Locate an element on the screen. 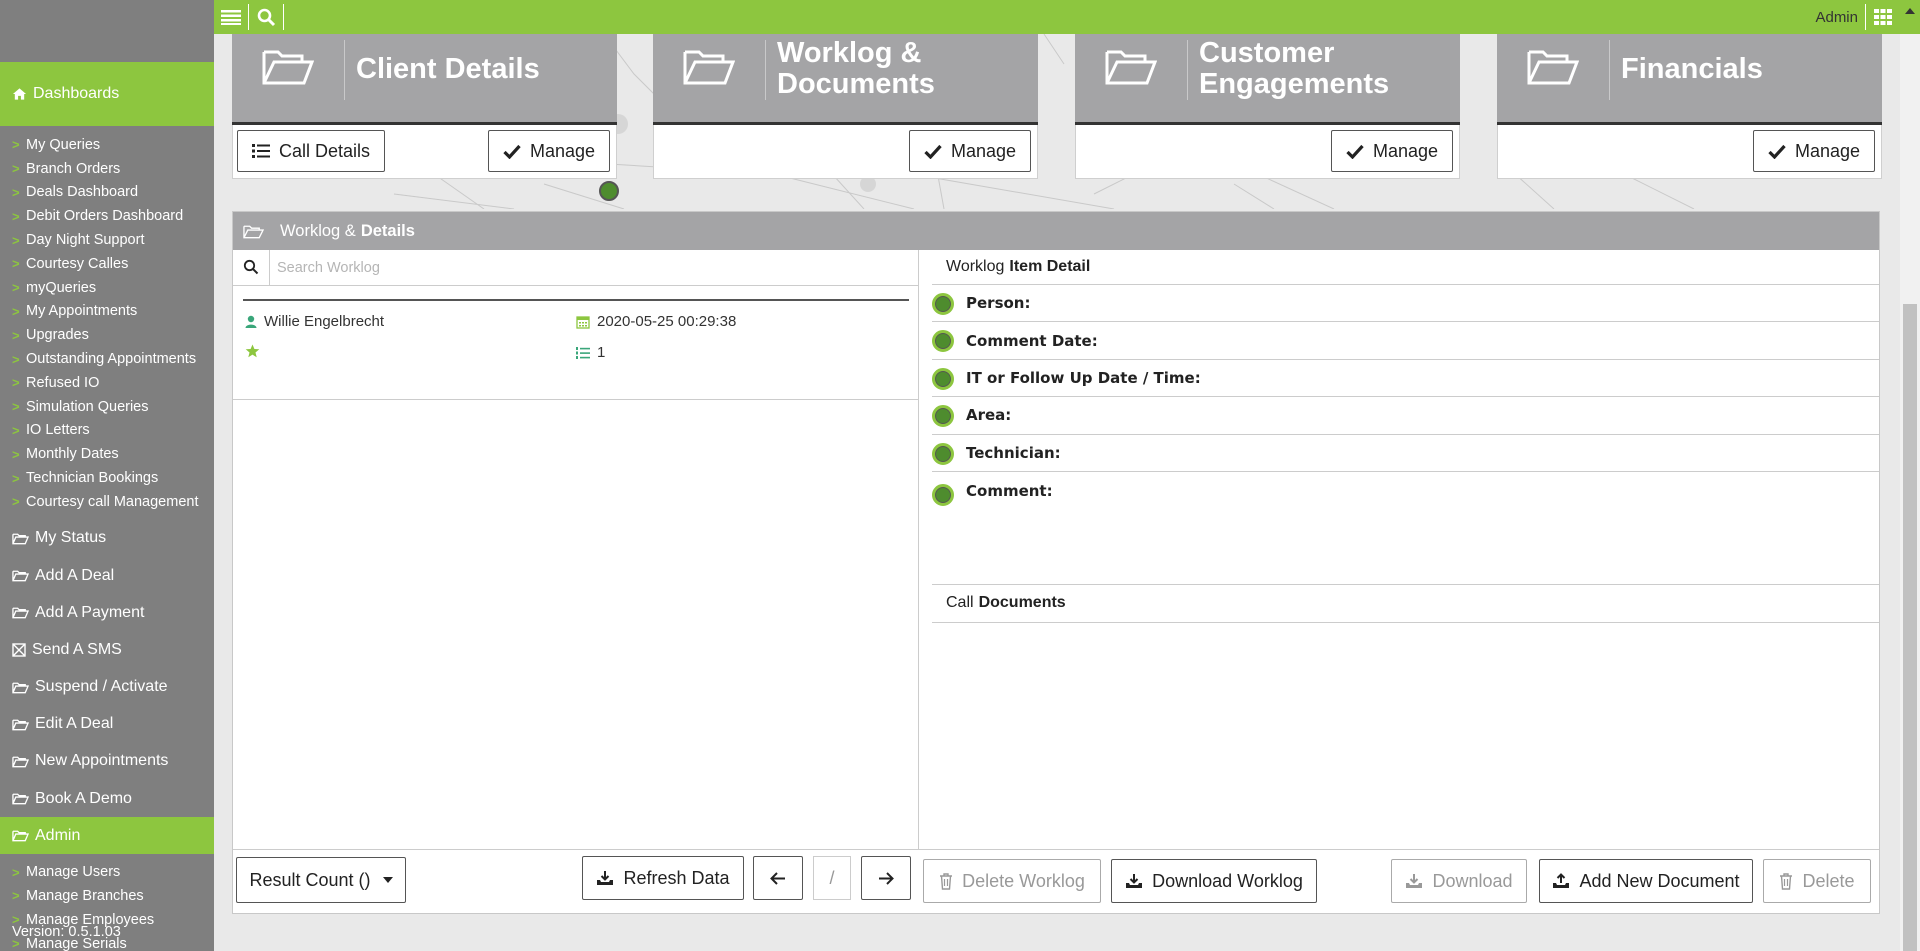 This screenshot has width=1920, height=951. worklog-date-text: 2020-05-25 00:29:38 is located at coordinates (667, 321).